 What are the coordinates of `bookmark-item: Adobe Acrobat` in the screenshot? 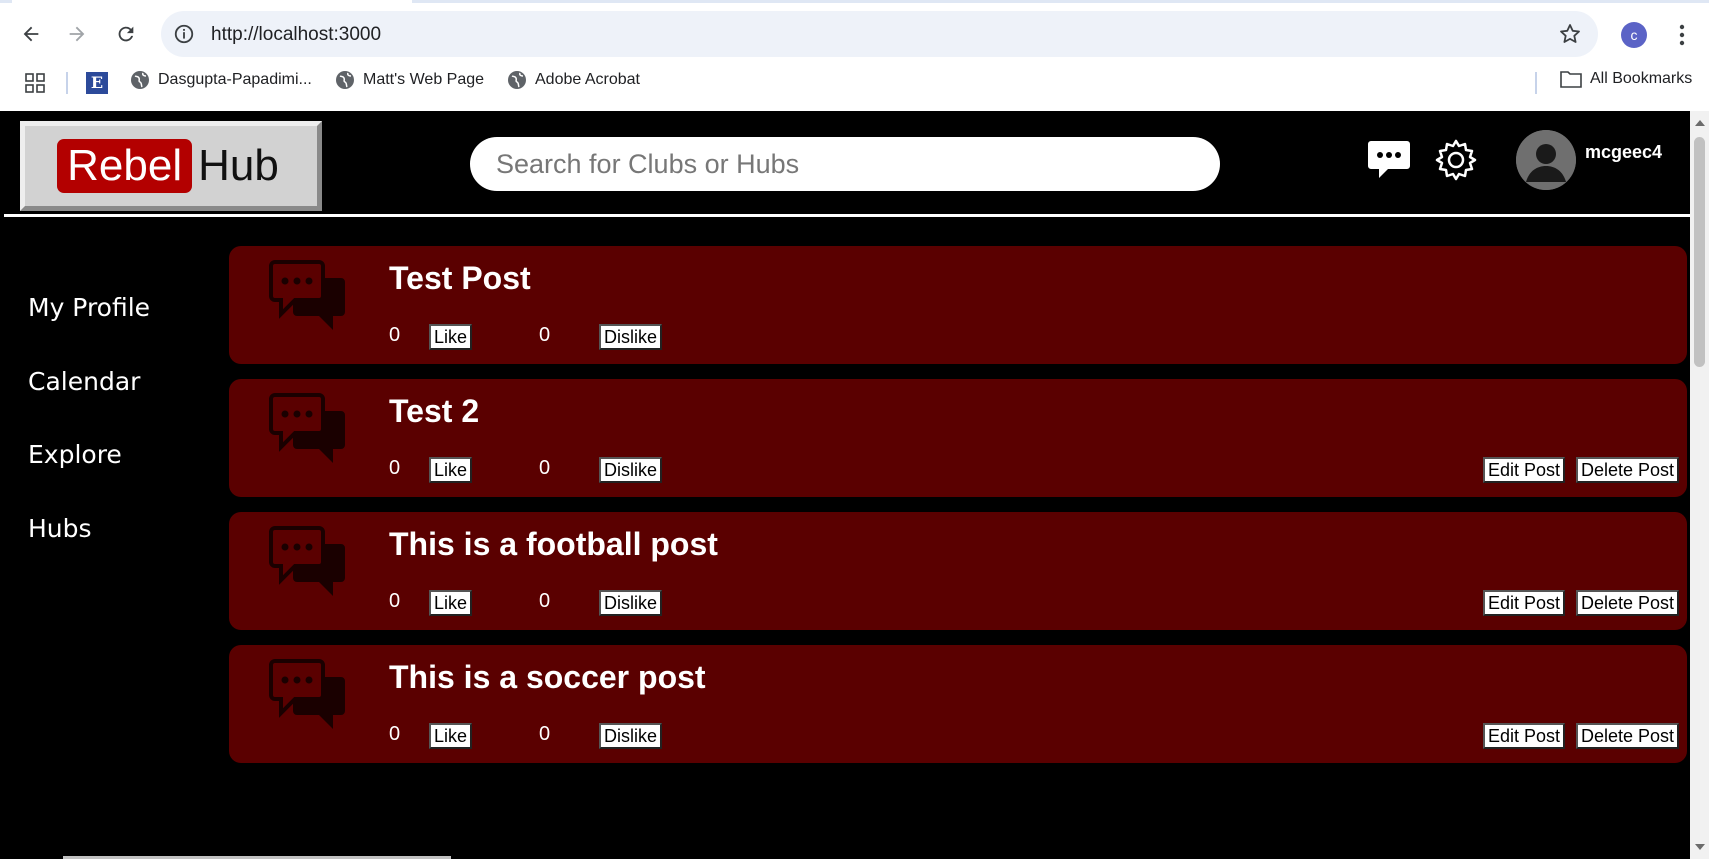 It's located at (573, 80).